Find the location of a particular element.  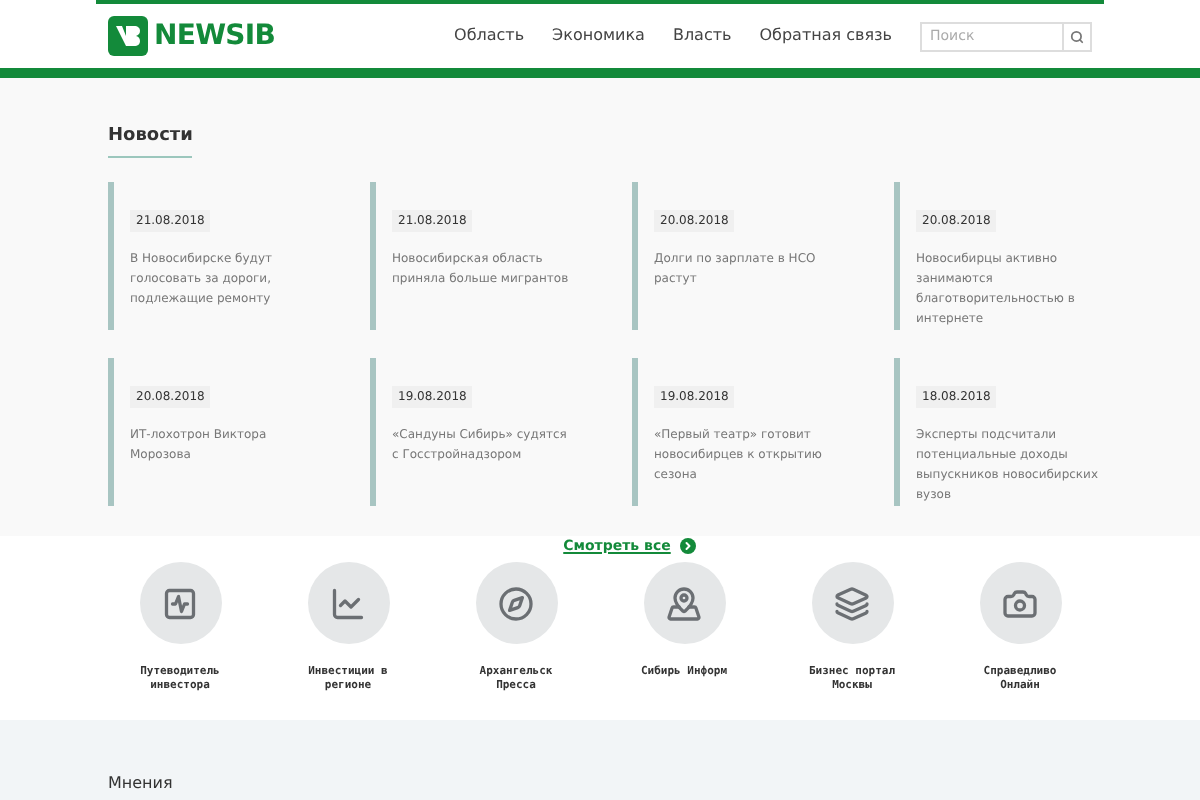

map-pin-icon is located at coordinates (684, 603).